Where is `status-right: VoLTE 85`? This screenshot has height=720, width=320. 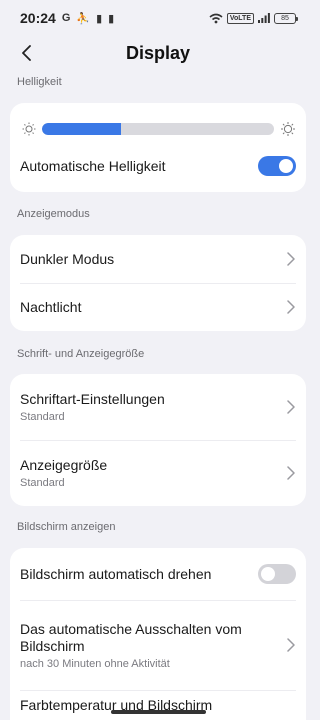
status-right: VoLTE 85 is located at coordinates (253, 18).